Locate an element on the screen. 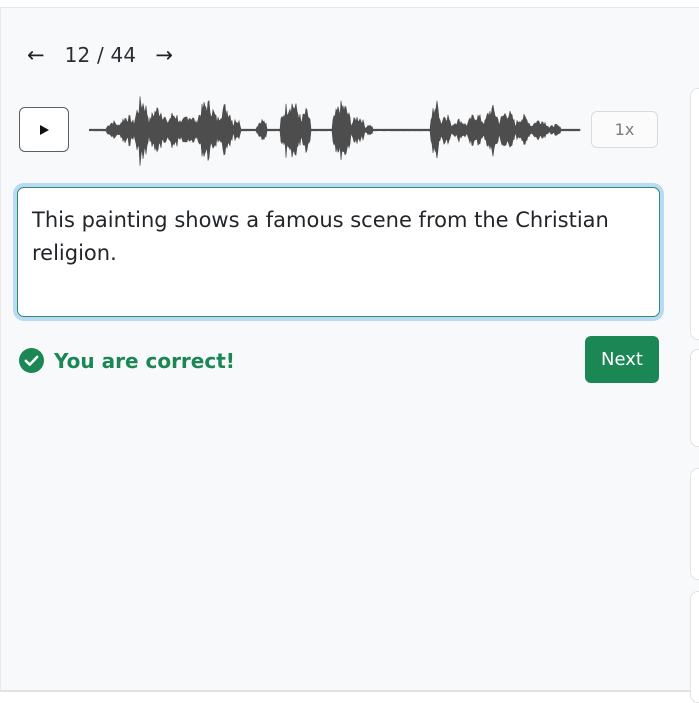  question-navigation: ← 12 / 44 → is located at coordinates (100, 55).